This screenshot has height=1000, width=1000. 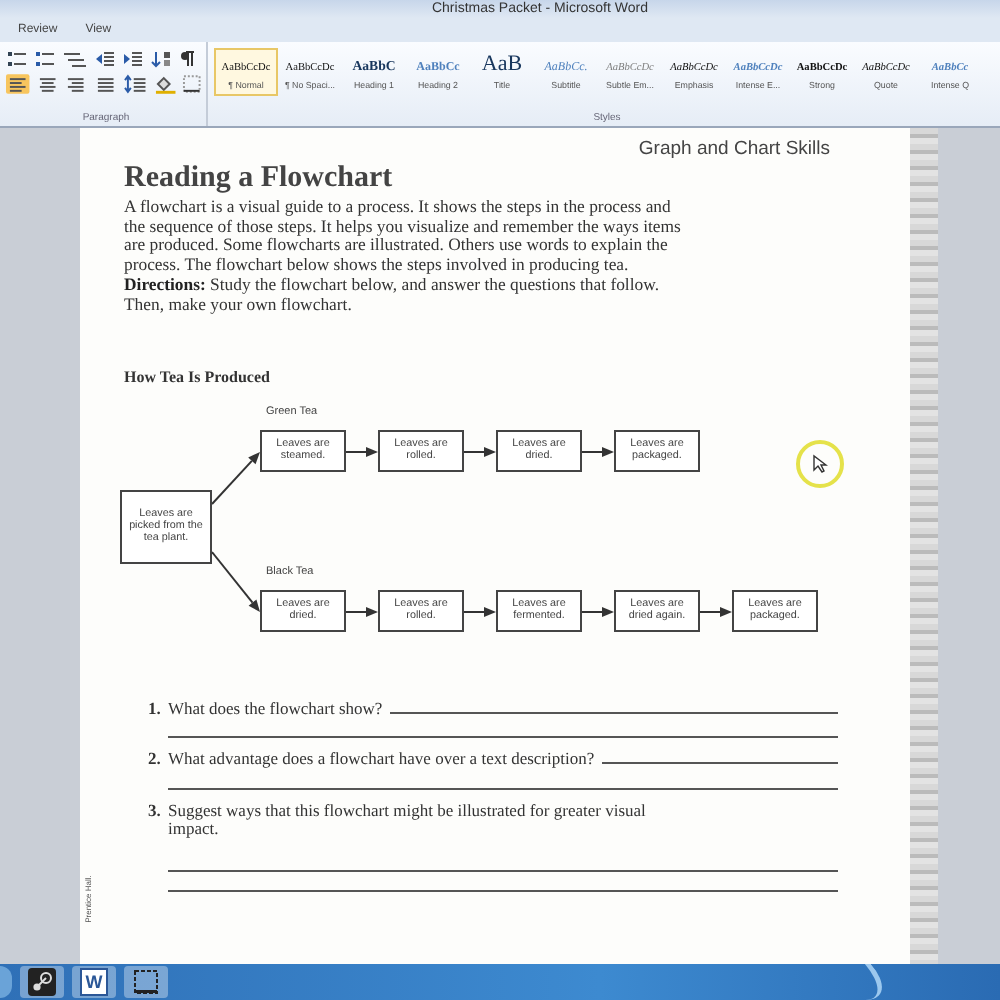 I want to click on question-number: 1., so click(x=155, y=709).